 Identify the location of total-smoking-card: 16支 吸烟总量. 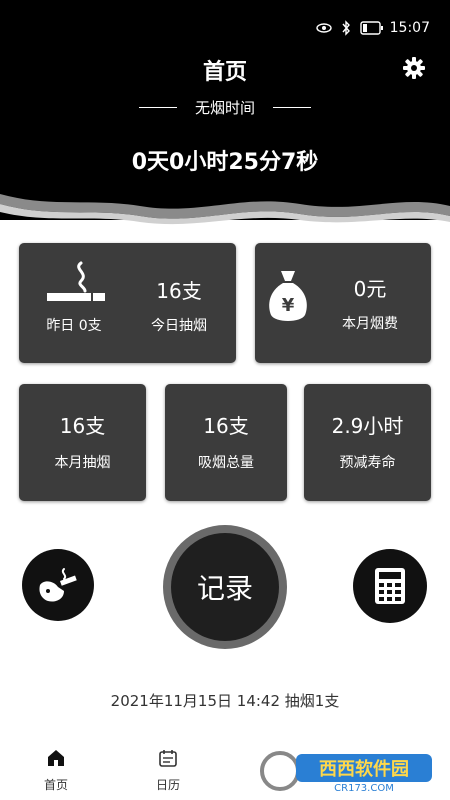
(226, 442).